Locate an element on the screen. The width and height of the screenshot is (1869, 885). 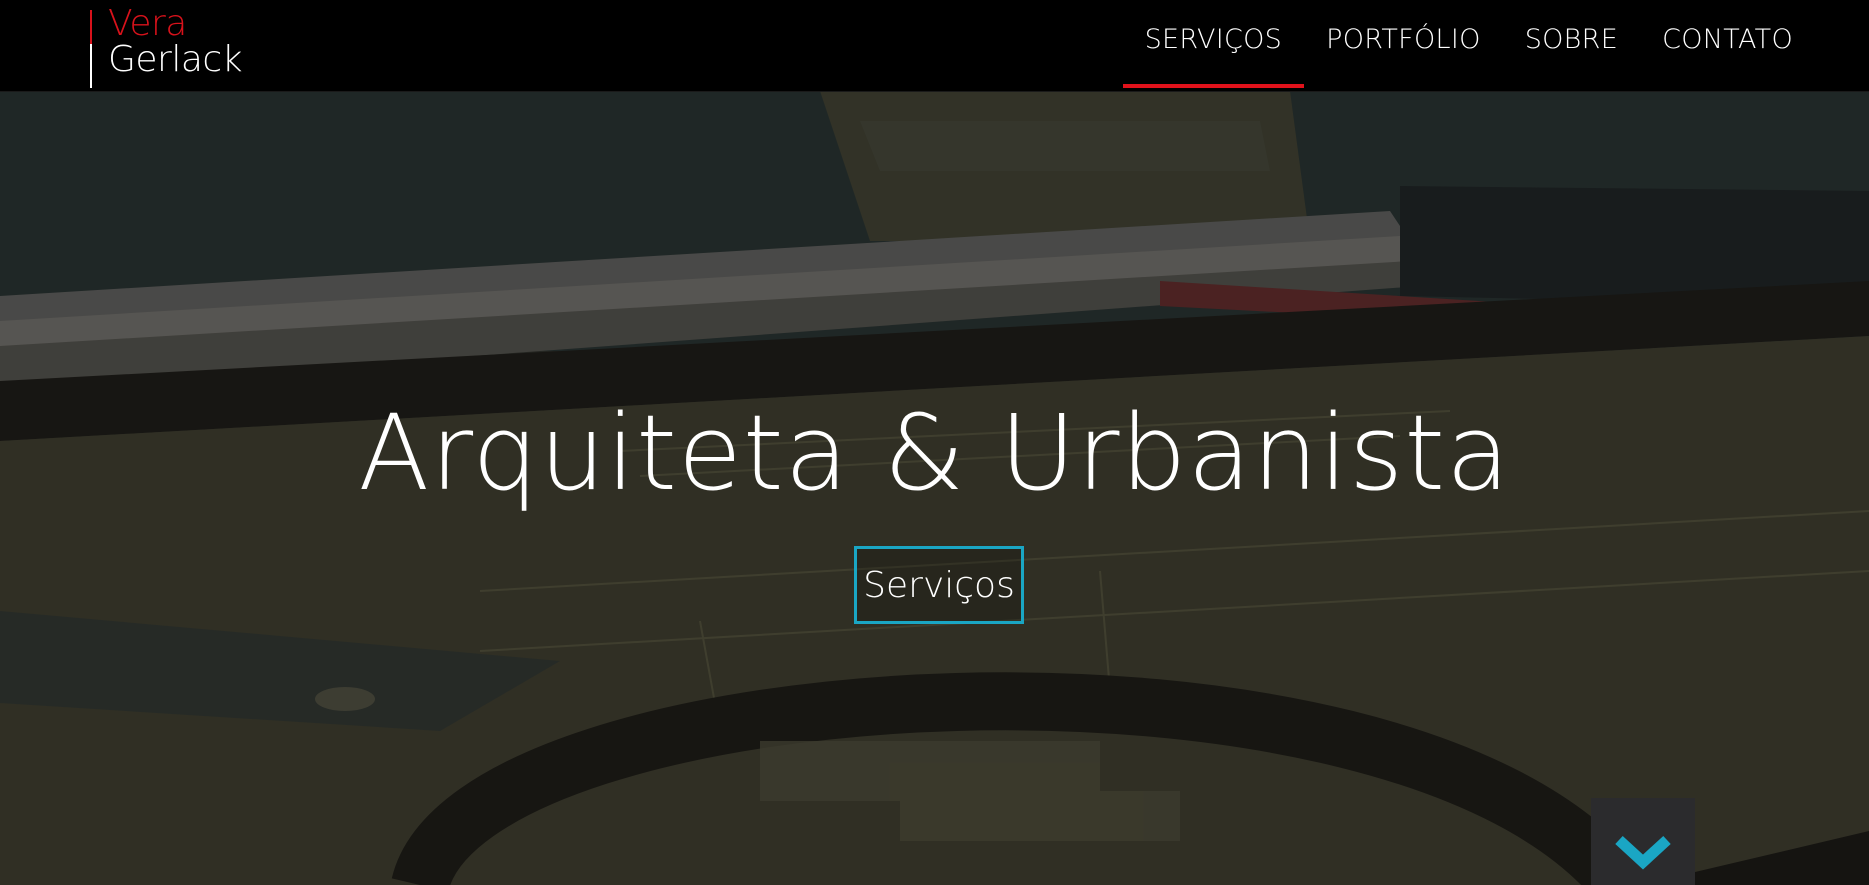
nav-item-contato: CONTATO is located at coordinates (1727, 44).